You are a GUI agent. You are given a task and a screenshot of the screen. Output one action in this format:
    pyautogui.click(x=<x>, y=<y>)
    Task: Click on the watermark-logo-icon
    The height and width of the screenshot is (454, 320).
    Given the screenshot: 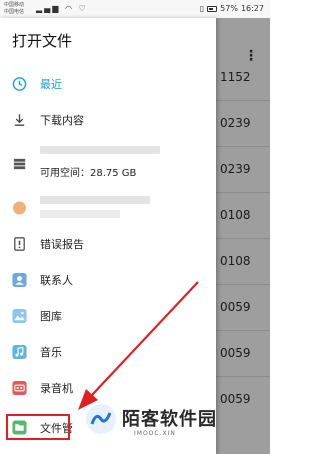 What is the action you would take?
    pyautogui.click(x=101, y=419)
    